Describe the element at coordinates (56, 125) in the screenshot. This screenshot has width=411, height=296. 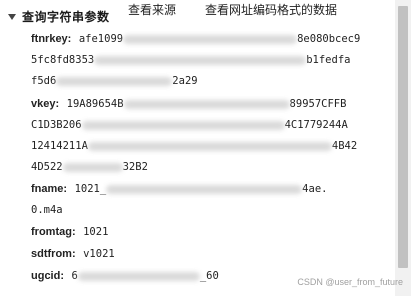
I see `param-value: C1D3B206` at that location.